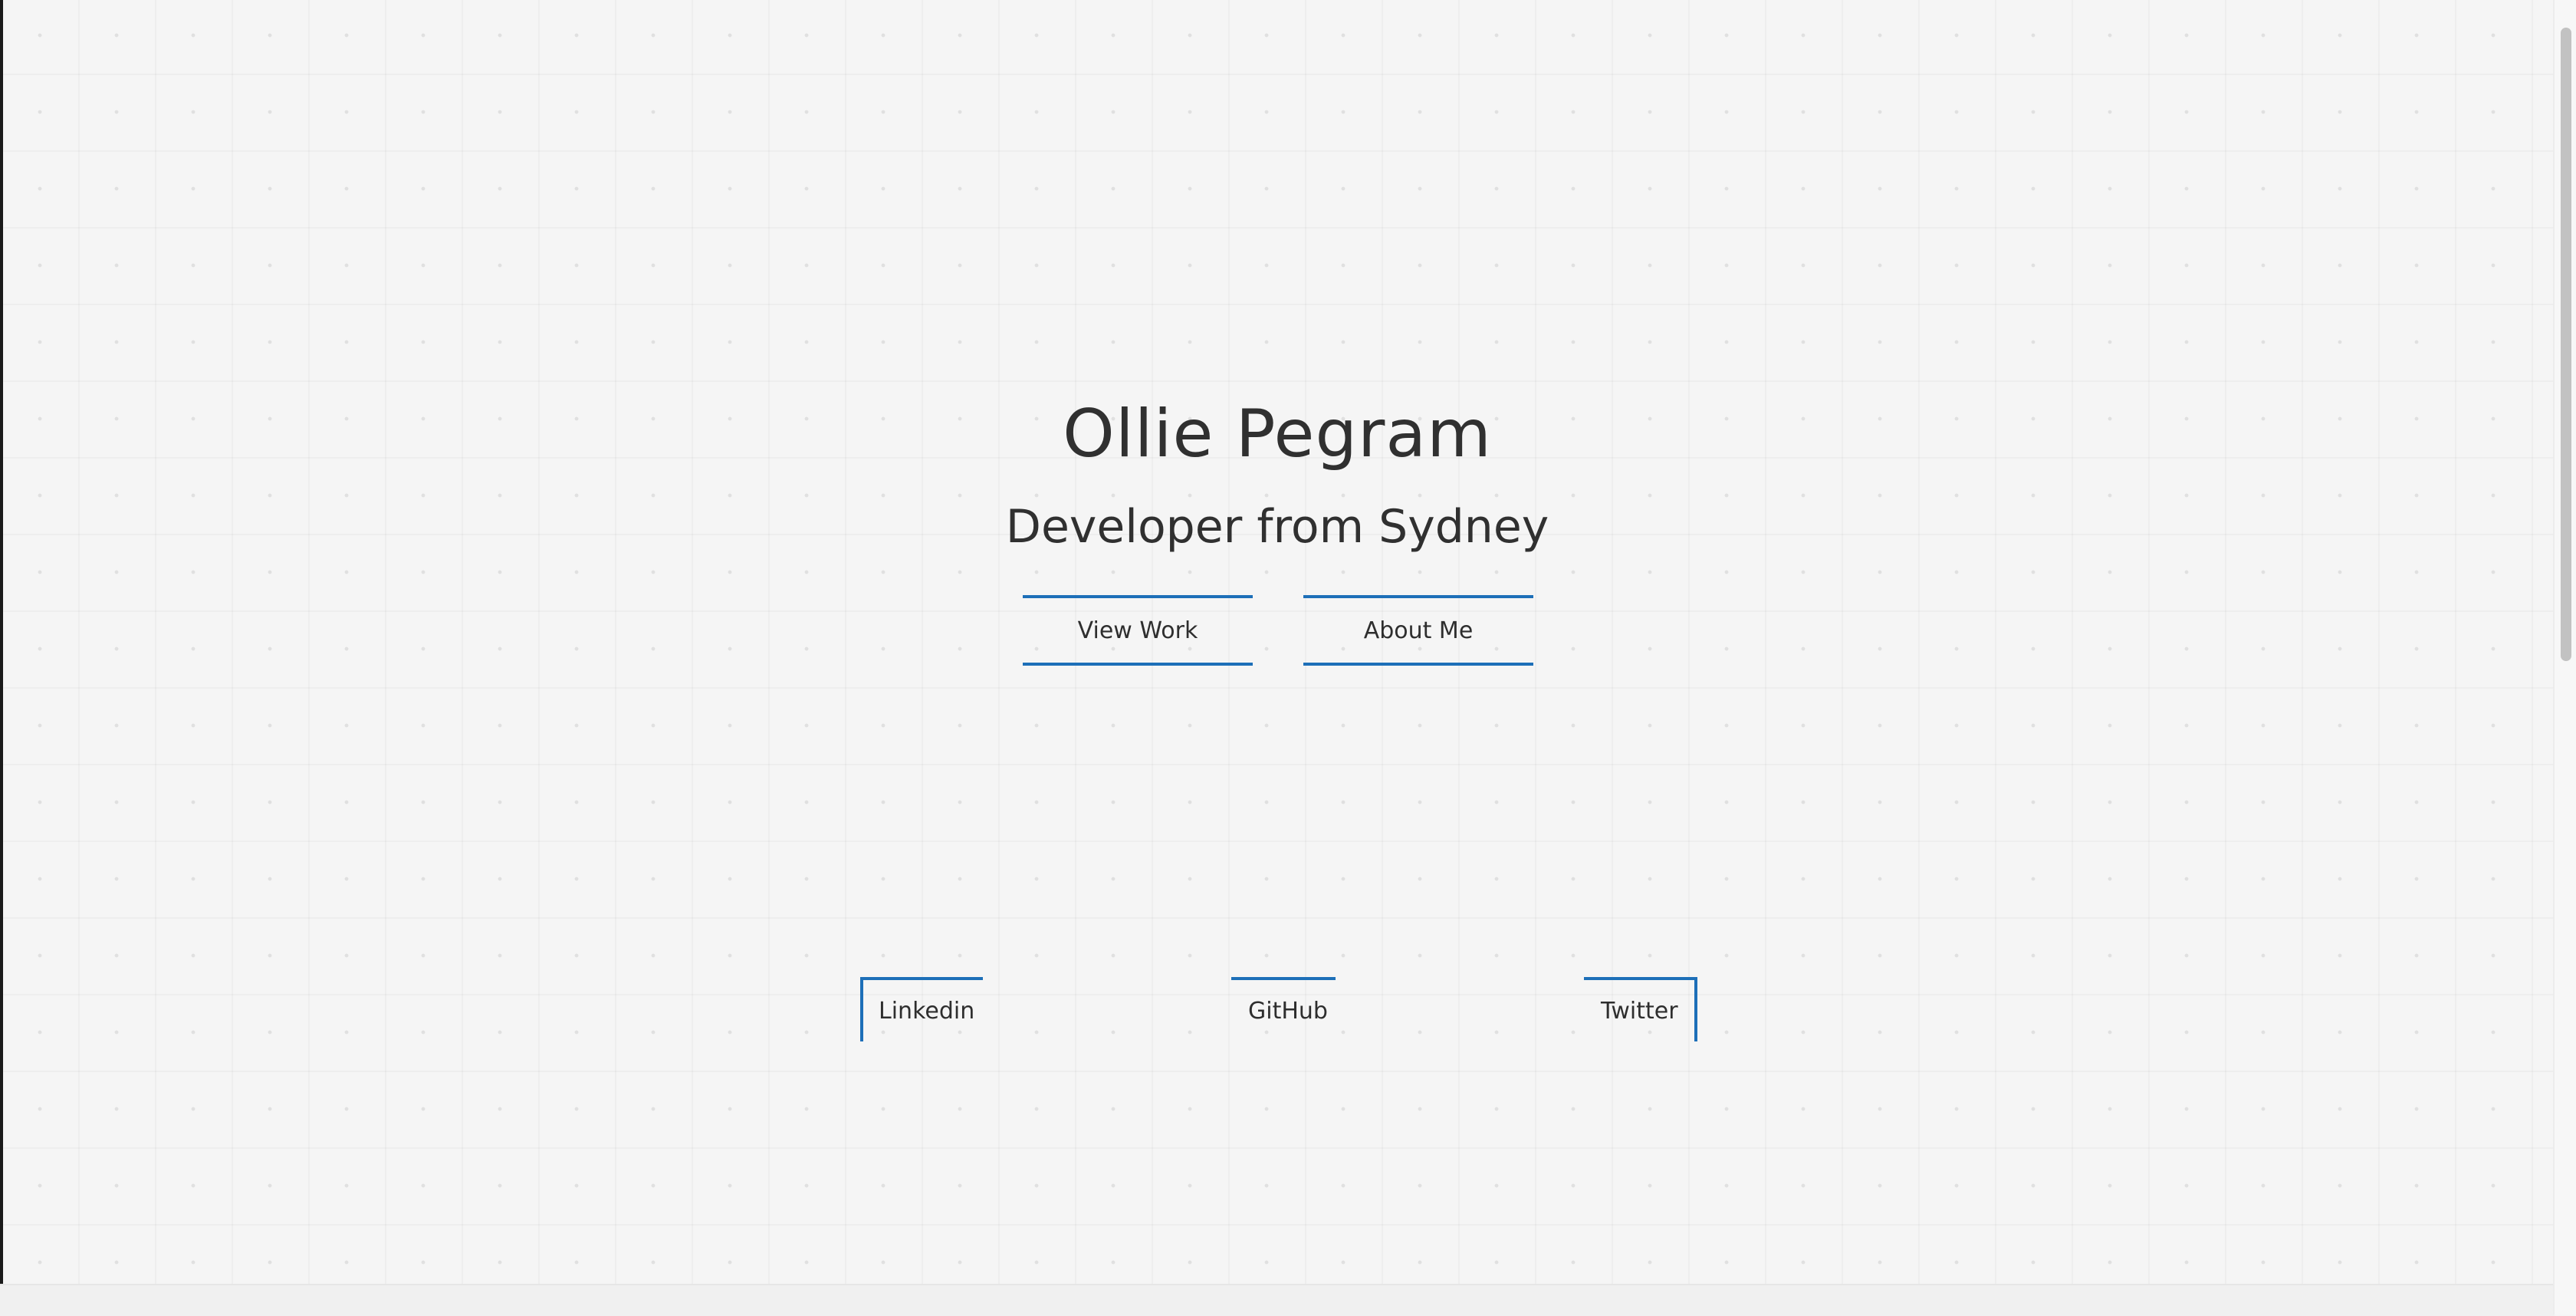 The image size is (2576, 1316). I want to click on vertical-scrollbar, so click(2564, 657).